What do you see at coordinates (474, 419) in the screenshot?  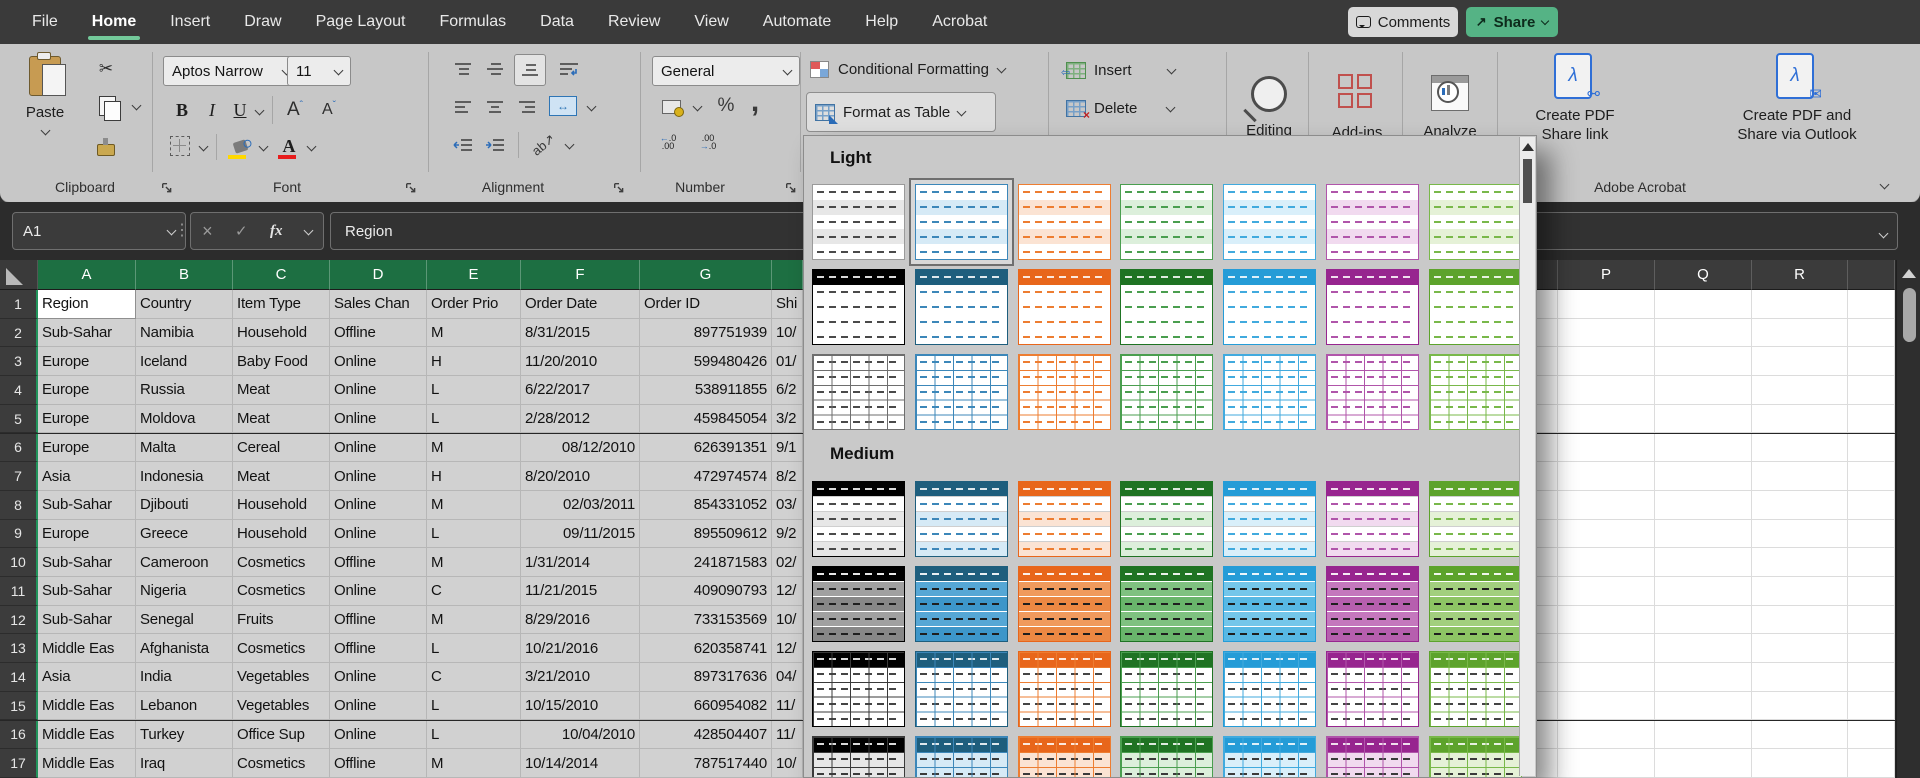 I see `cell-E5: L` at bounding box center [474, 419].